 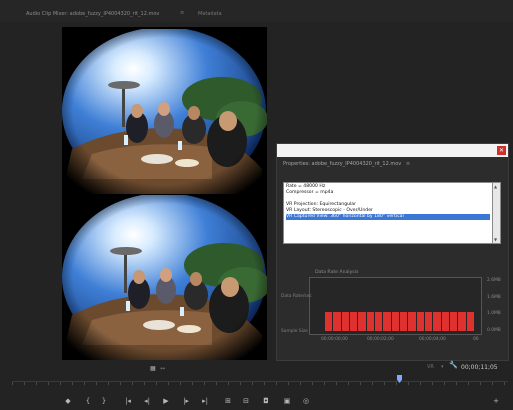 I want to click on go-to-out-button: ▸|, so click(x=205, y=401).